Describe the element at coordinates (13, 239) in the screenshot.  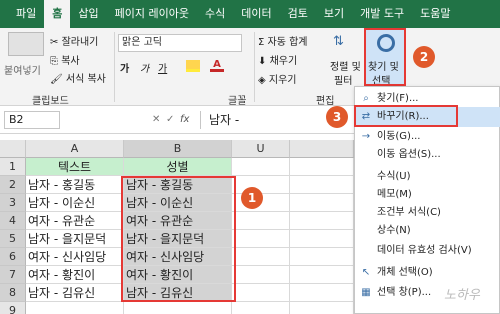
I see `row-header: 5` at that location.